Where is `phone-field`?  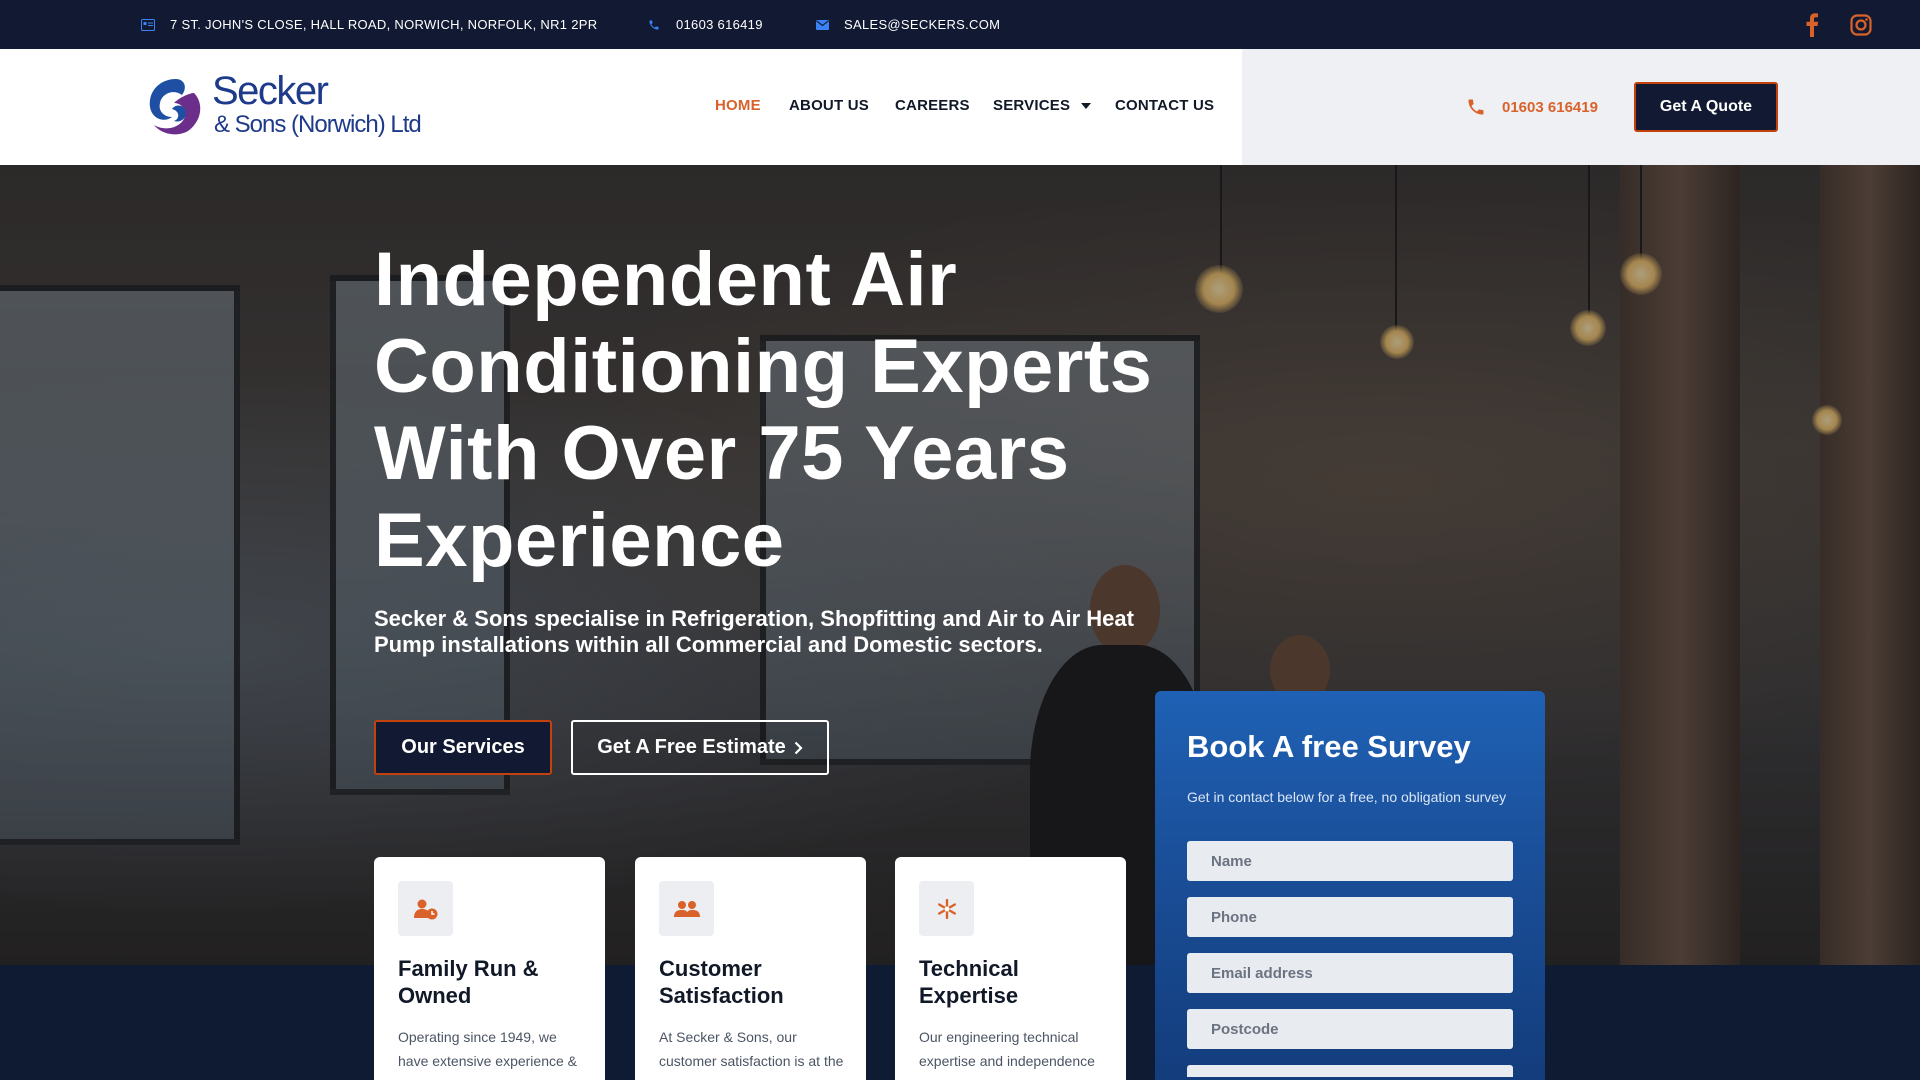
phone-field is located at coordinates (1350, 917).